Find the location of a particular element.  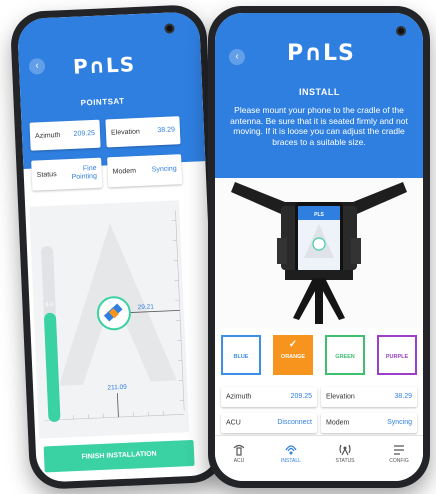

acu-card: ACU Disconnect is located at coordinates (269, 423).